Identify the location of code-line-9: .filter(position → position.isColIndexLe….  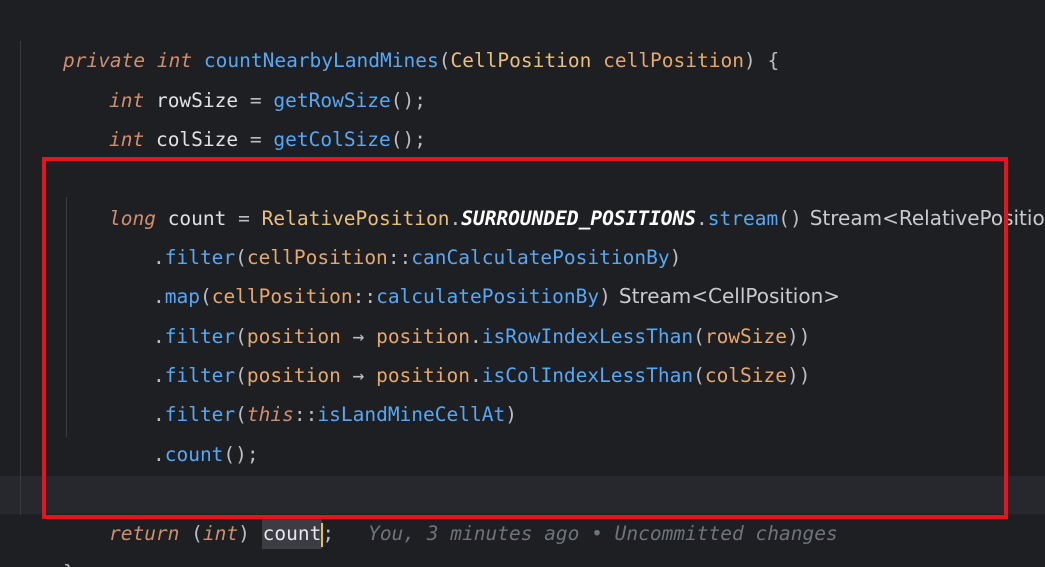
(458, 352).